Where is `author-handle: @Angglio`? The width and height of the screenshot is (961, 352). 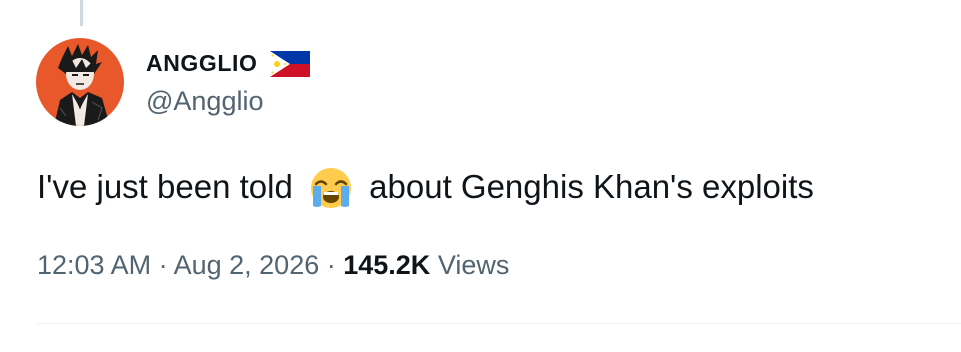 author-handle: @Angglio is located at coordinates (204, 101).